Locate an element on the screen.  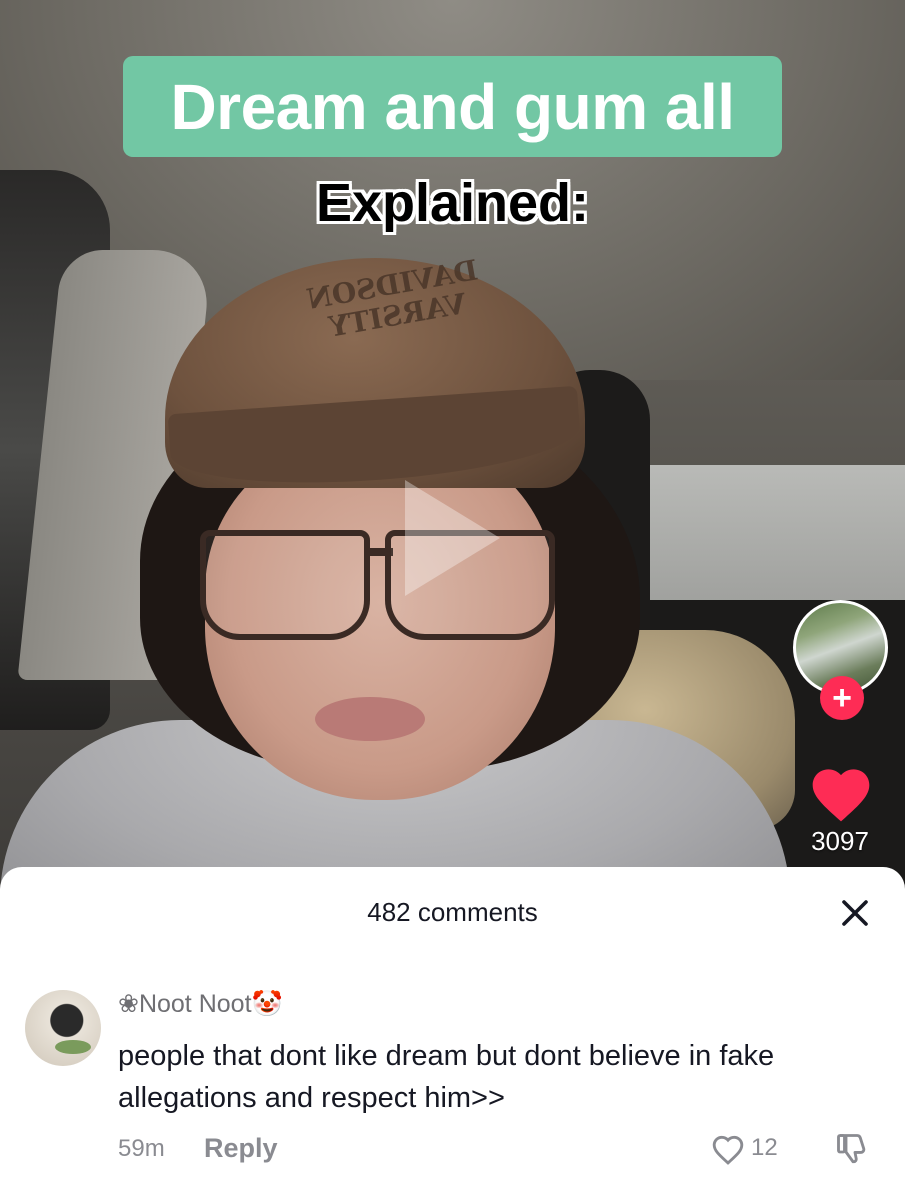
heart-icon is located at coordinates (841, 793).